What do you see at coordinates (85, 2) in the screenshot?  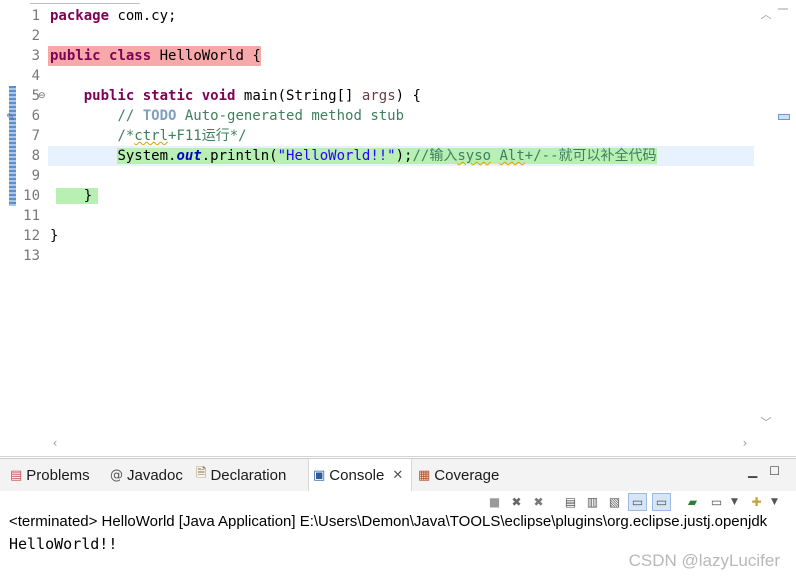 I see `editor-tab-edge` at bounding box center [85, 2].